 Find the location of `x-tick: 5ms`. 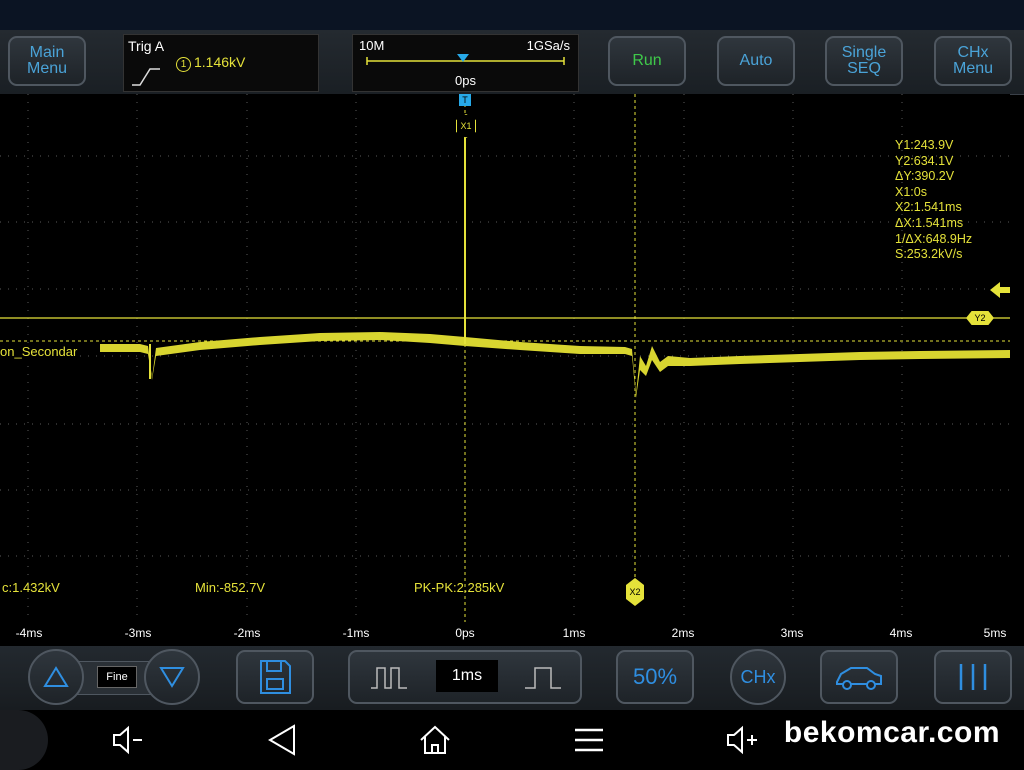

x-tick: 5ms is located at coordinates (995, 633).